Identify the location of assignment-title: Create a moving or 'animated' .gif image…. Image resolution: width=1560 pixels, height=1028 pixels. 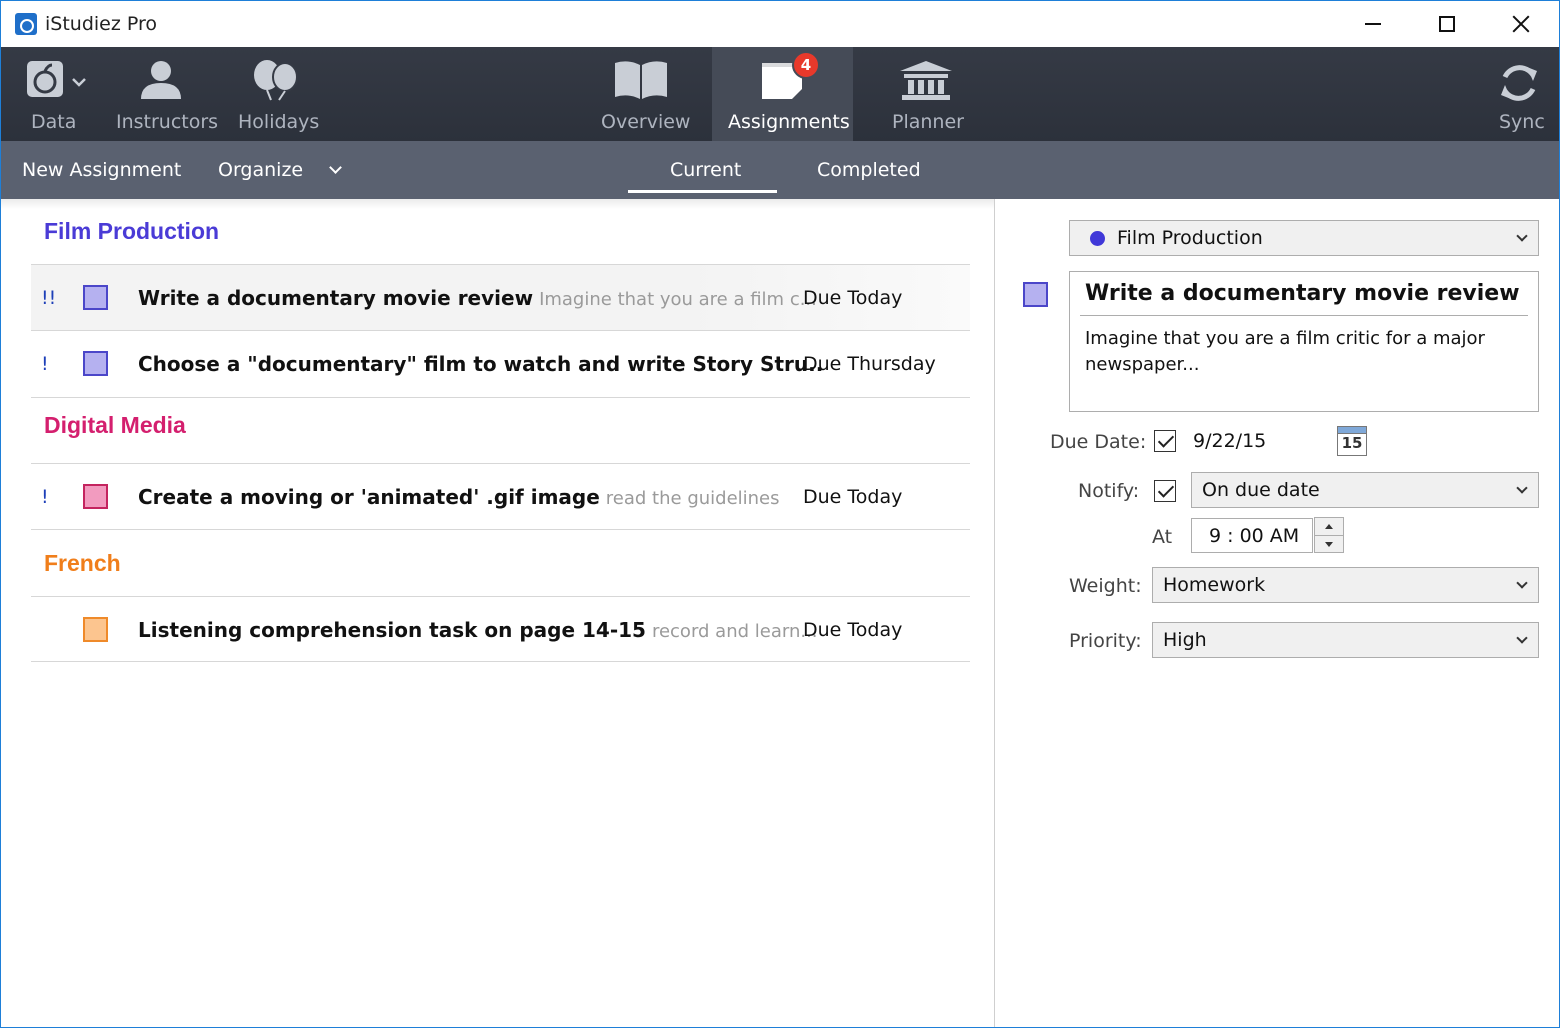
(459, 497).